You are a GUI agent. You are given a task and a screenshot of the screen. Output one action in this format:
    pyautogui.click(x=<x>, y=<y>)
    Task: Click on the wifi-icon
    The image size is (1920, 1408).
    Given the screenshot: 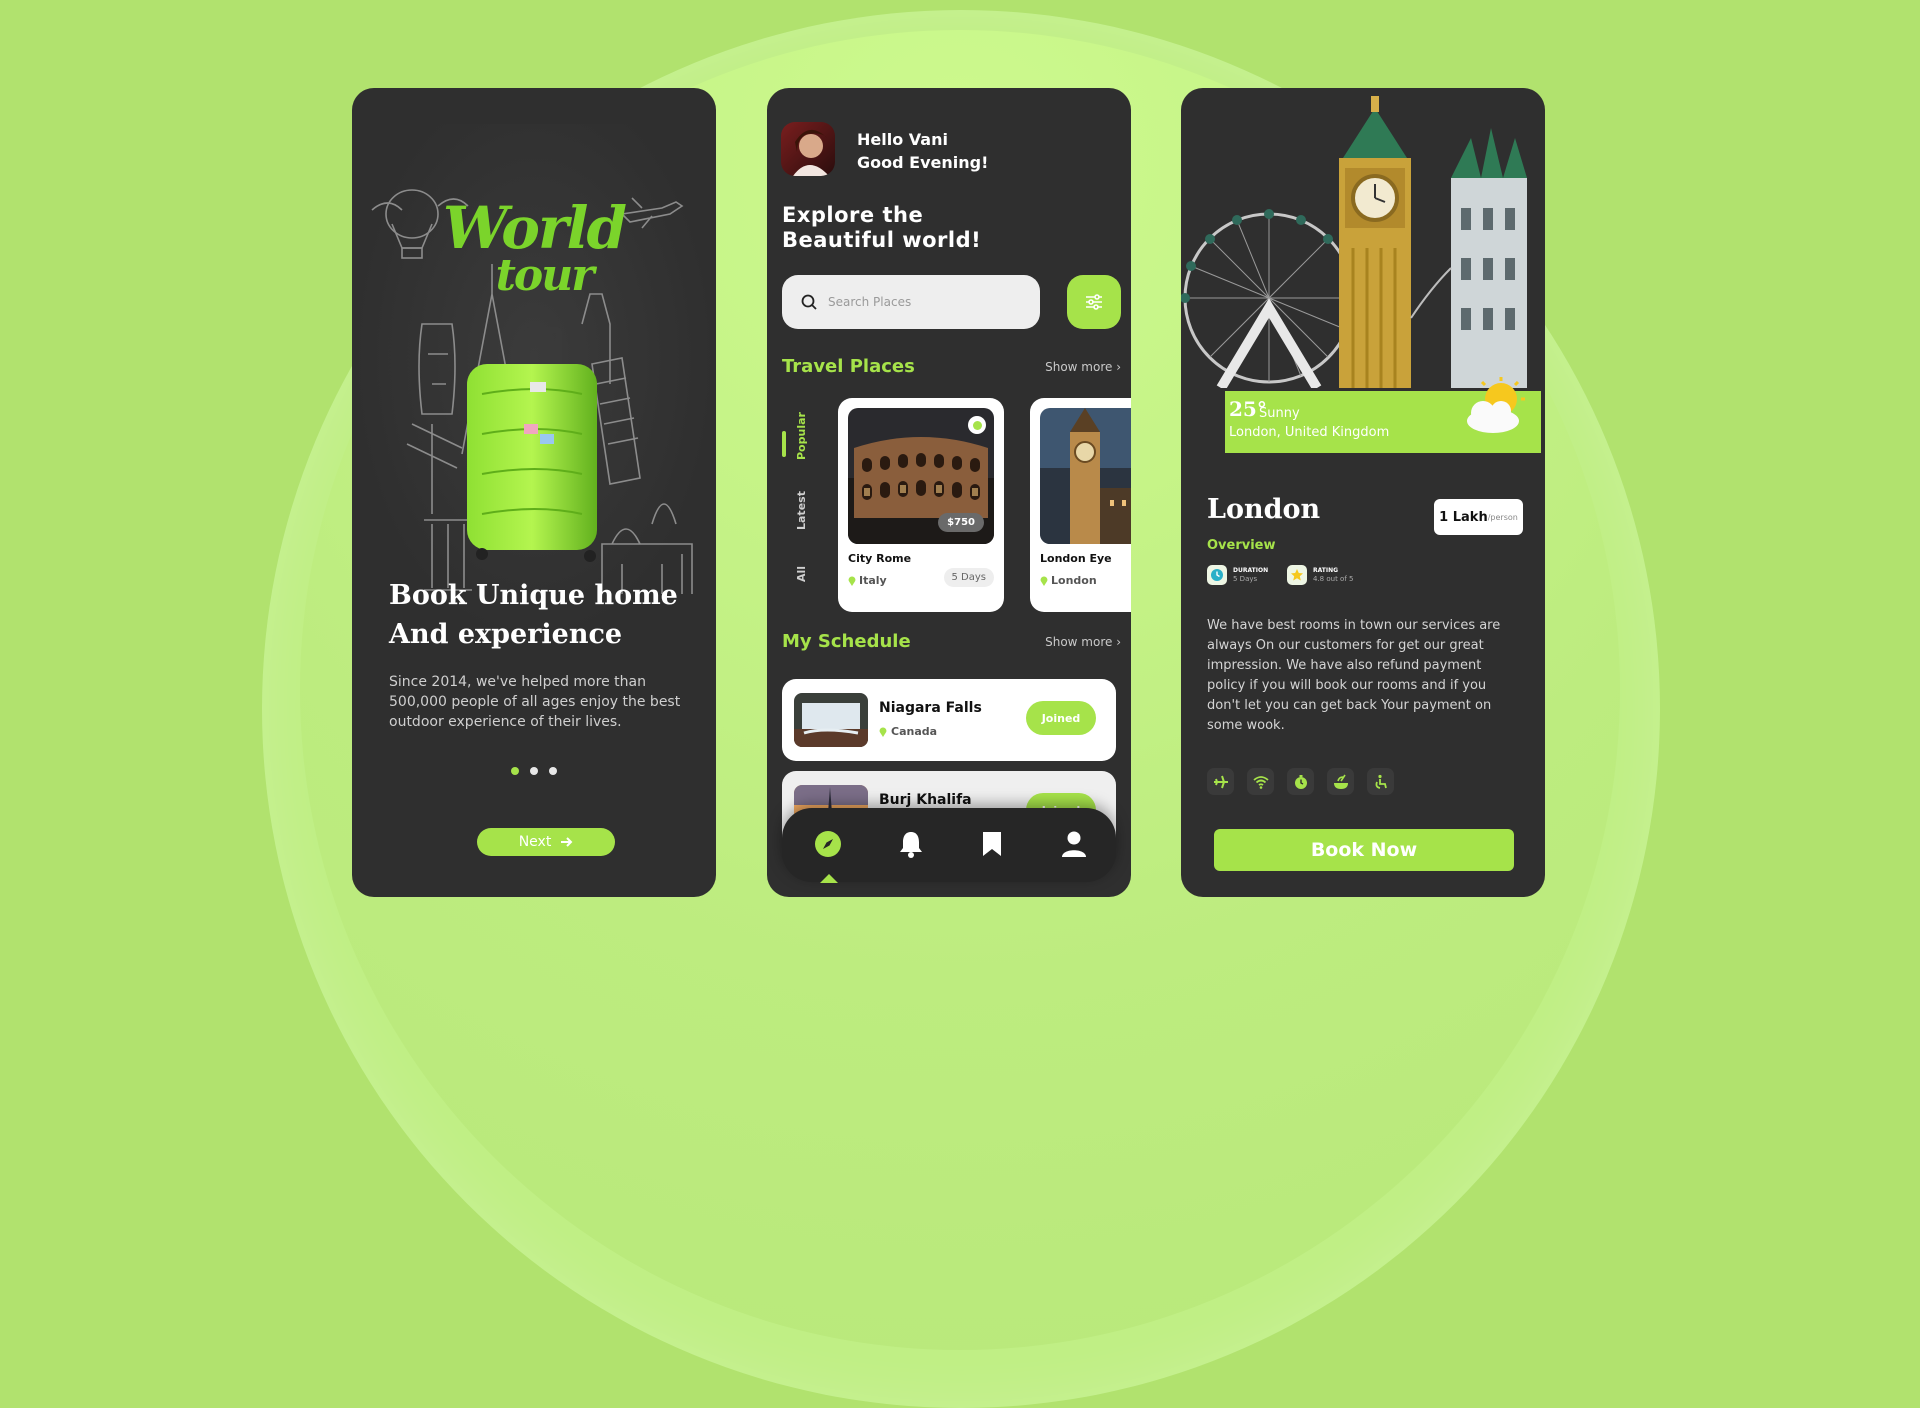 What is the action you would take?
    pyautogui.click(x=1260, y=781)
    